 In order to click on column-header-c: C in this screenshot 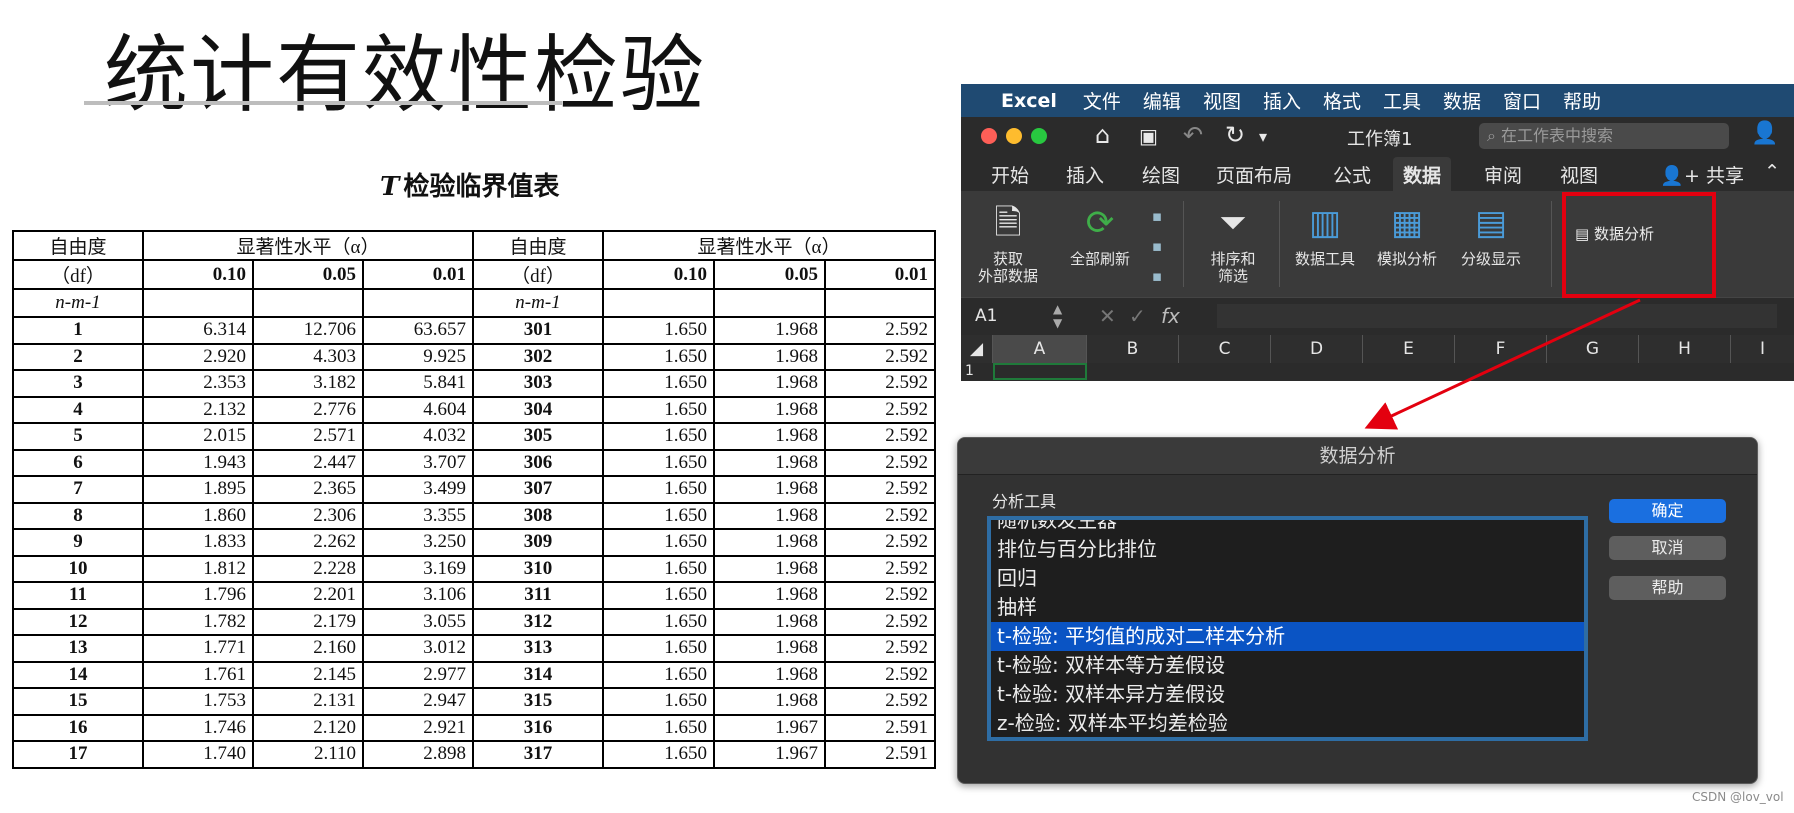, I will do `click(1225, 349)`.